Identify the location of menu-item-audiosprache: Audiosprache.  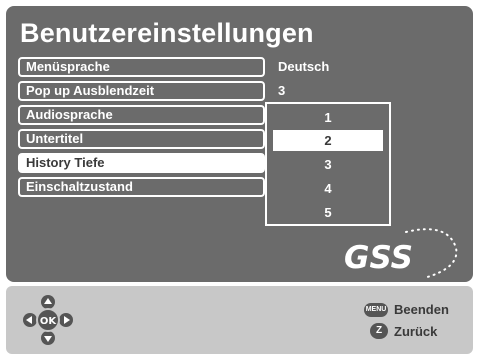
(141, 115).